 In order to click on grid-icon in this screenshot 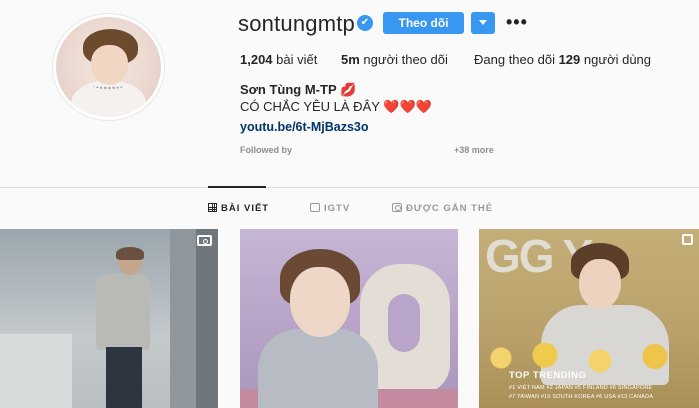, I will do `click(212, 207)`.